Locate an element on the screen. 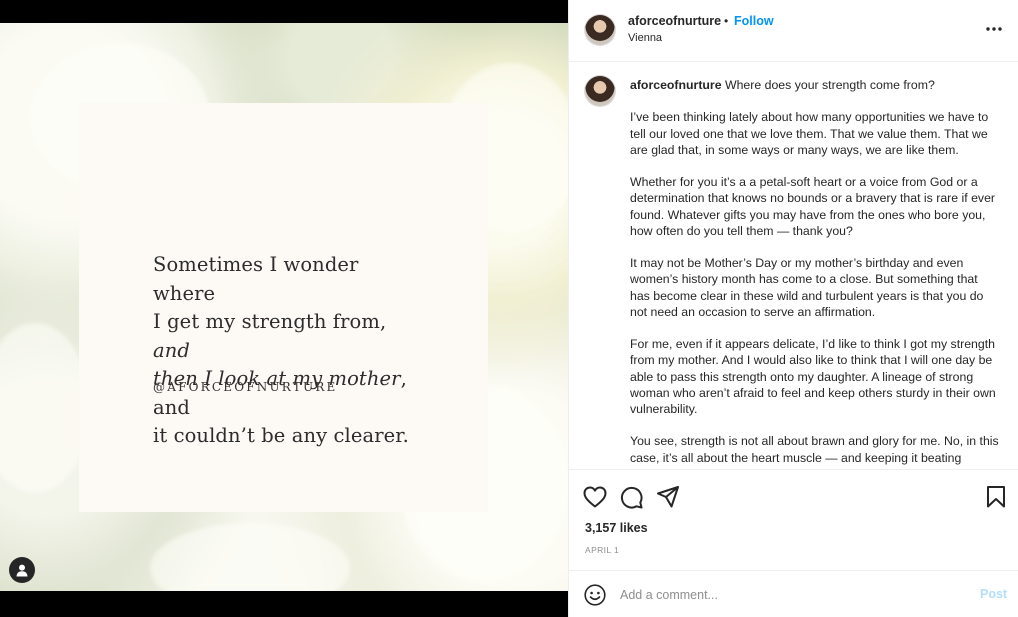 The height and width of the screenshot is (617, 1018). comment-button is located at coordinates (631, 497).